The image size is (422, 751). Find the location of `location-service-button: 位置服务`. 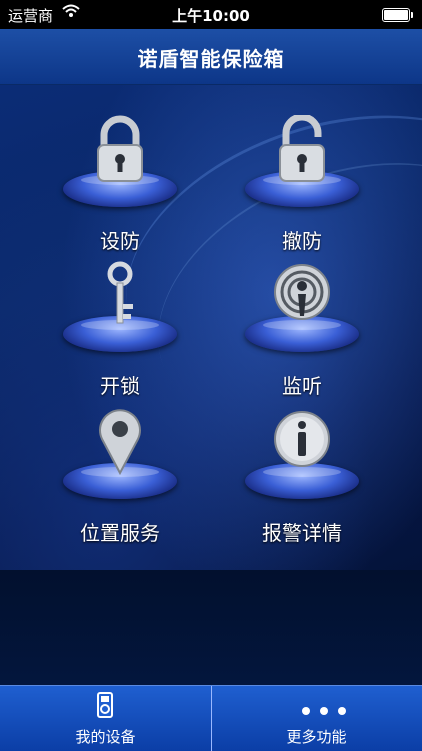

location-service-button: 位置服务 is located at coordinates (120, 471).